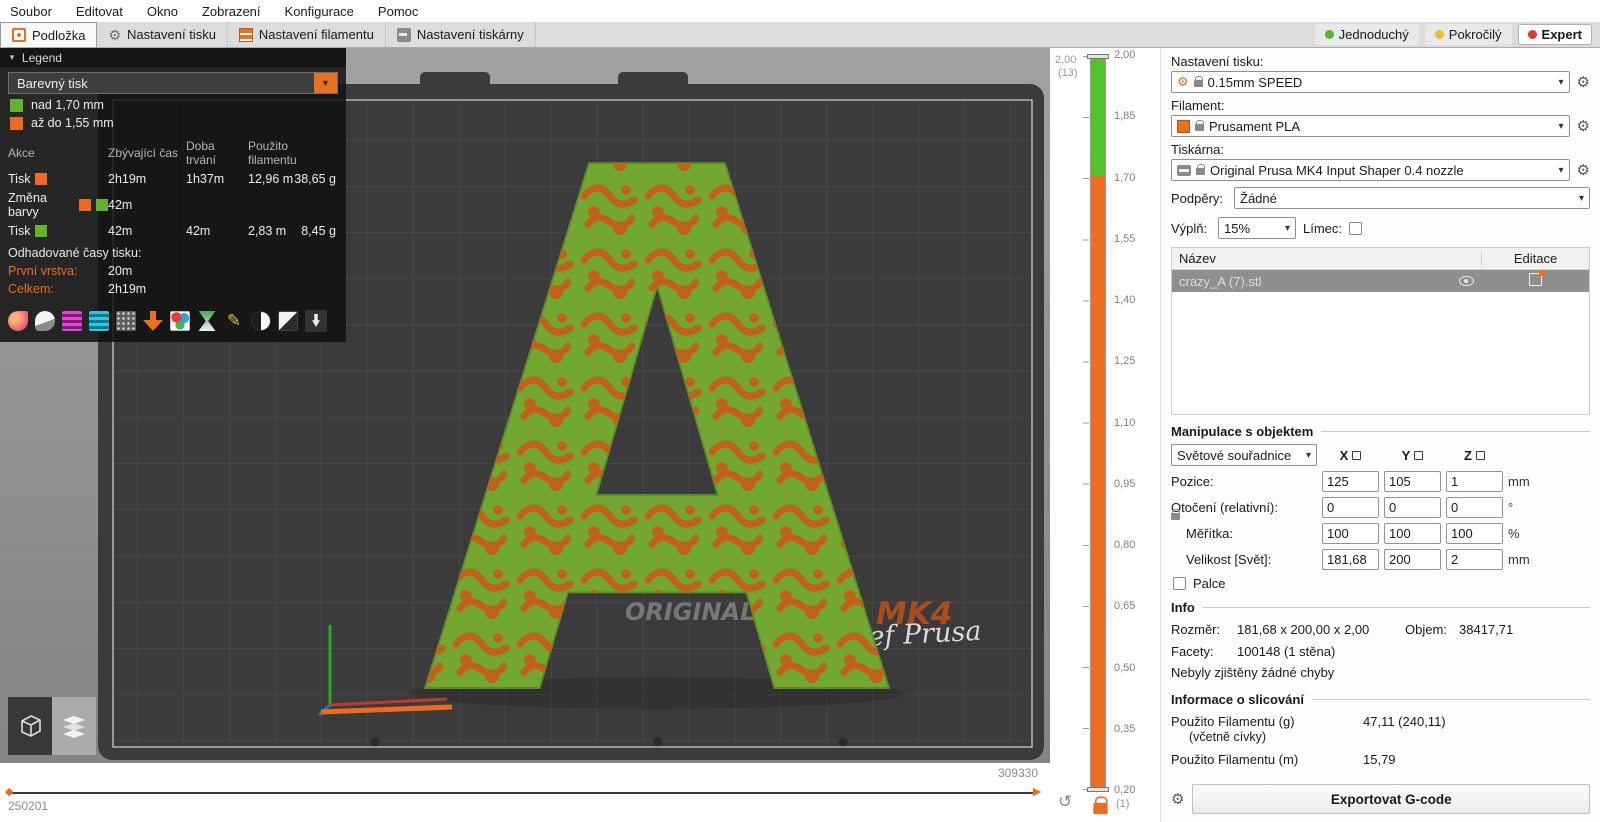  I want to click on printer-label: Tiskárna:, so click(1197, 149).